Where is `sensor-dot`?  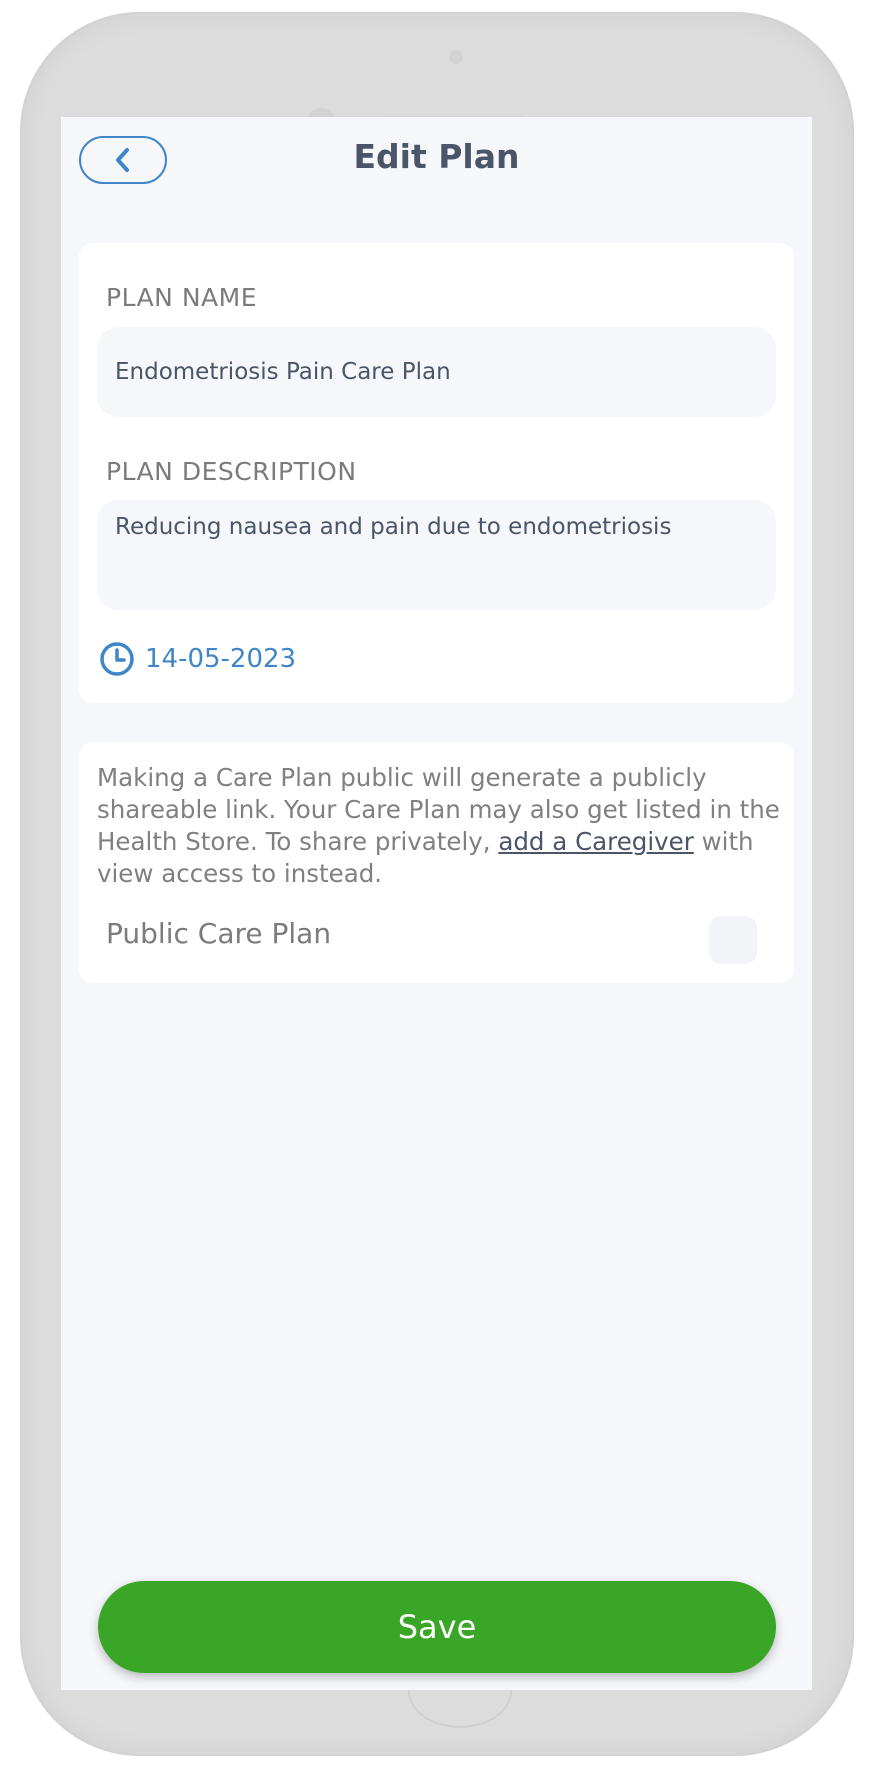 sensor-dot is located at coordinates (456, 57).